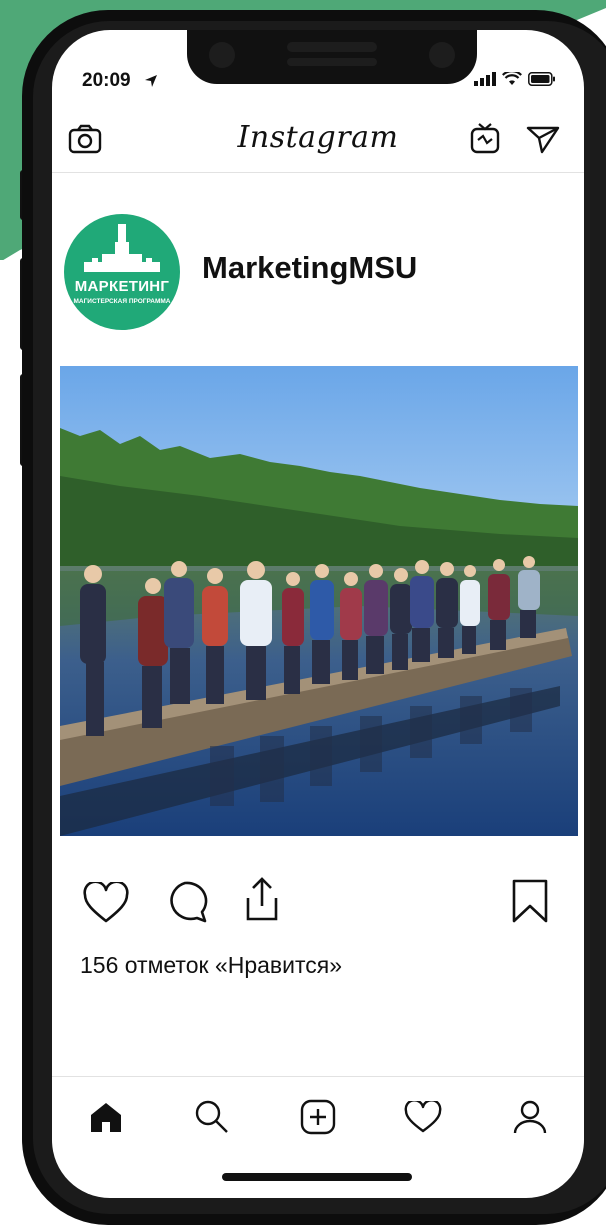 This screenshot has width=606, height=1228. I want to click on app-header: Instagram, so click(318, 140).